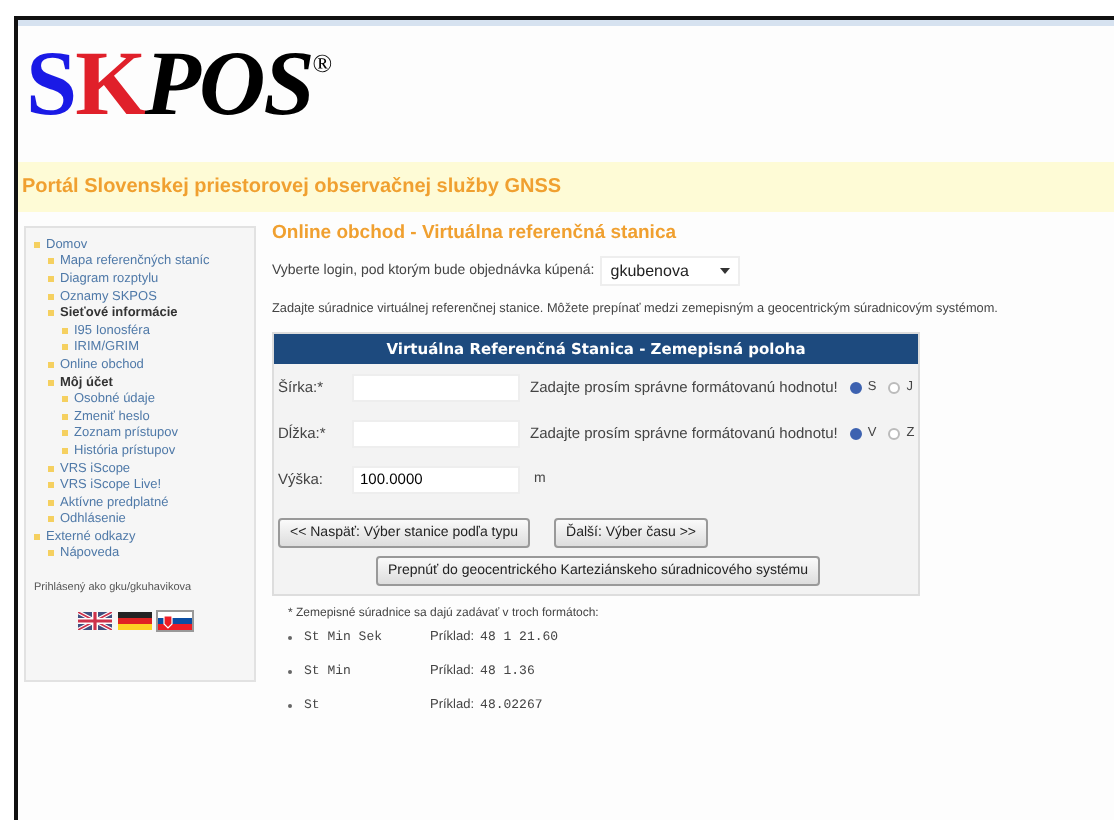  Describe the element at coordinates (670, 271) in the screenshot. I see `login-dropdown: gkubenova` at that location.